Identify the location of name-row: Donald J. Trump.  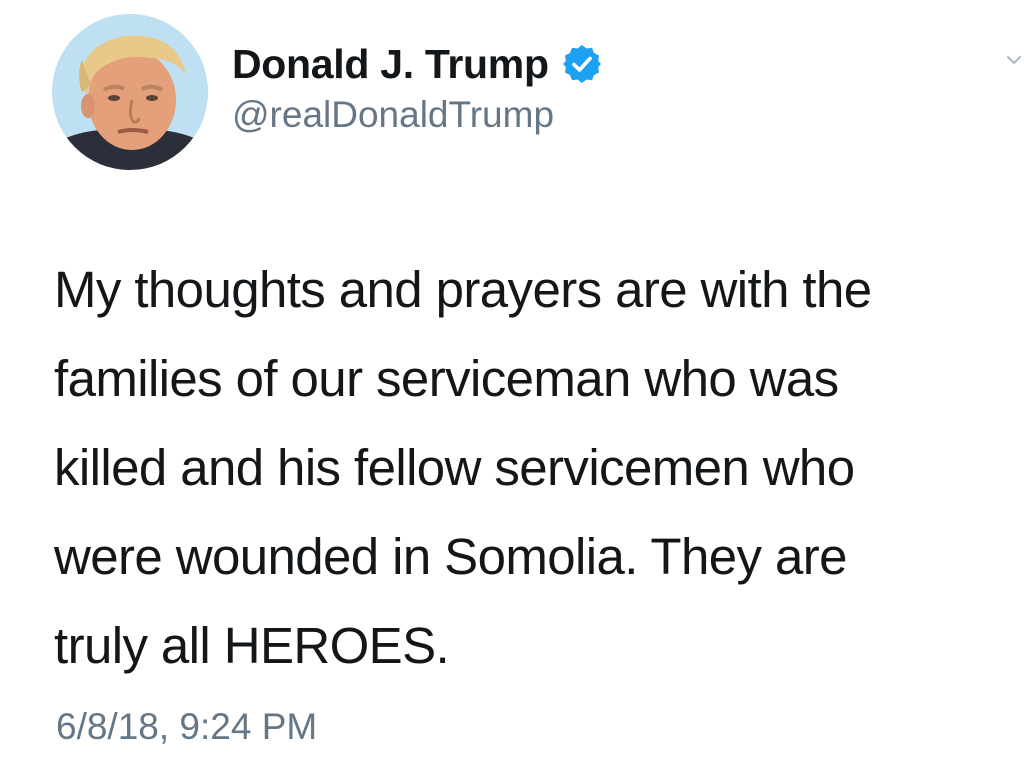
(417, 64).